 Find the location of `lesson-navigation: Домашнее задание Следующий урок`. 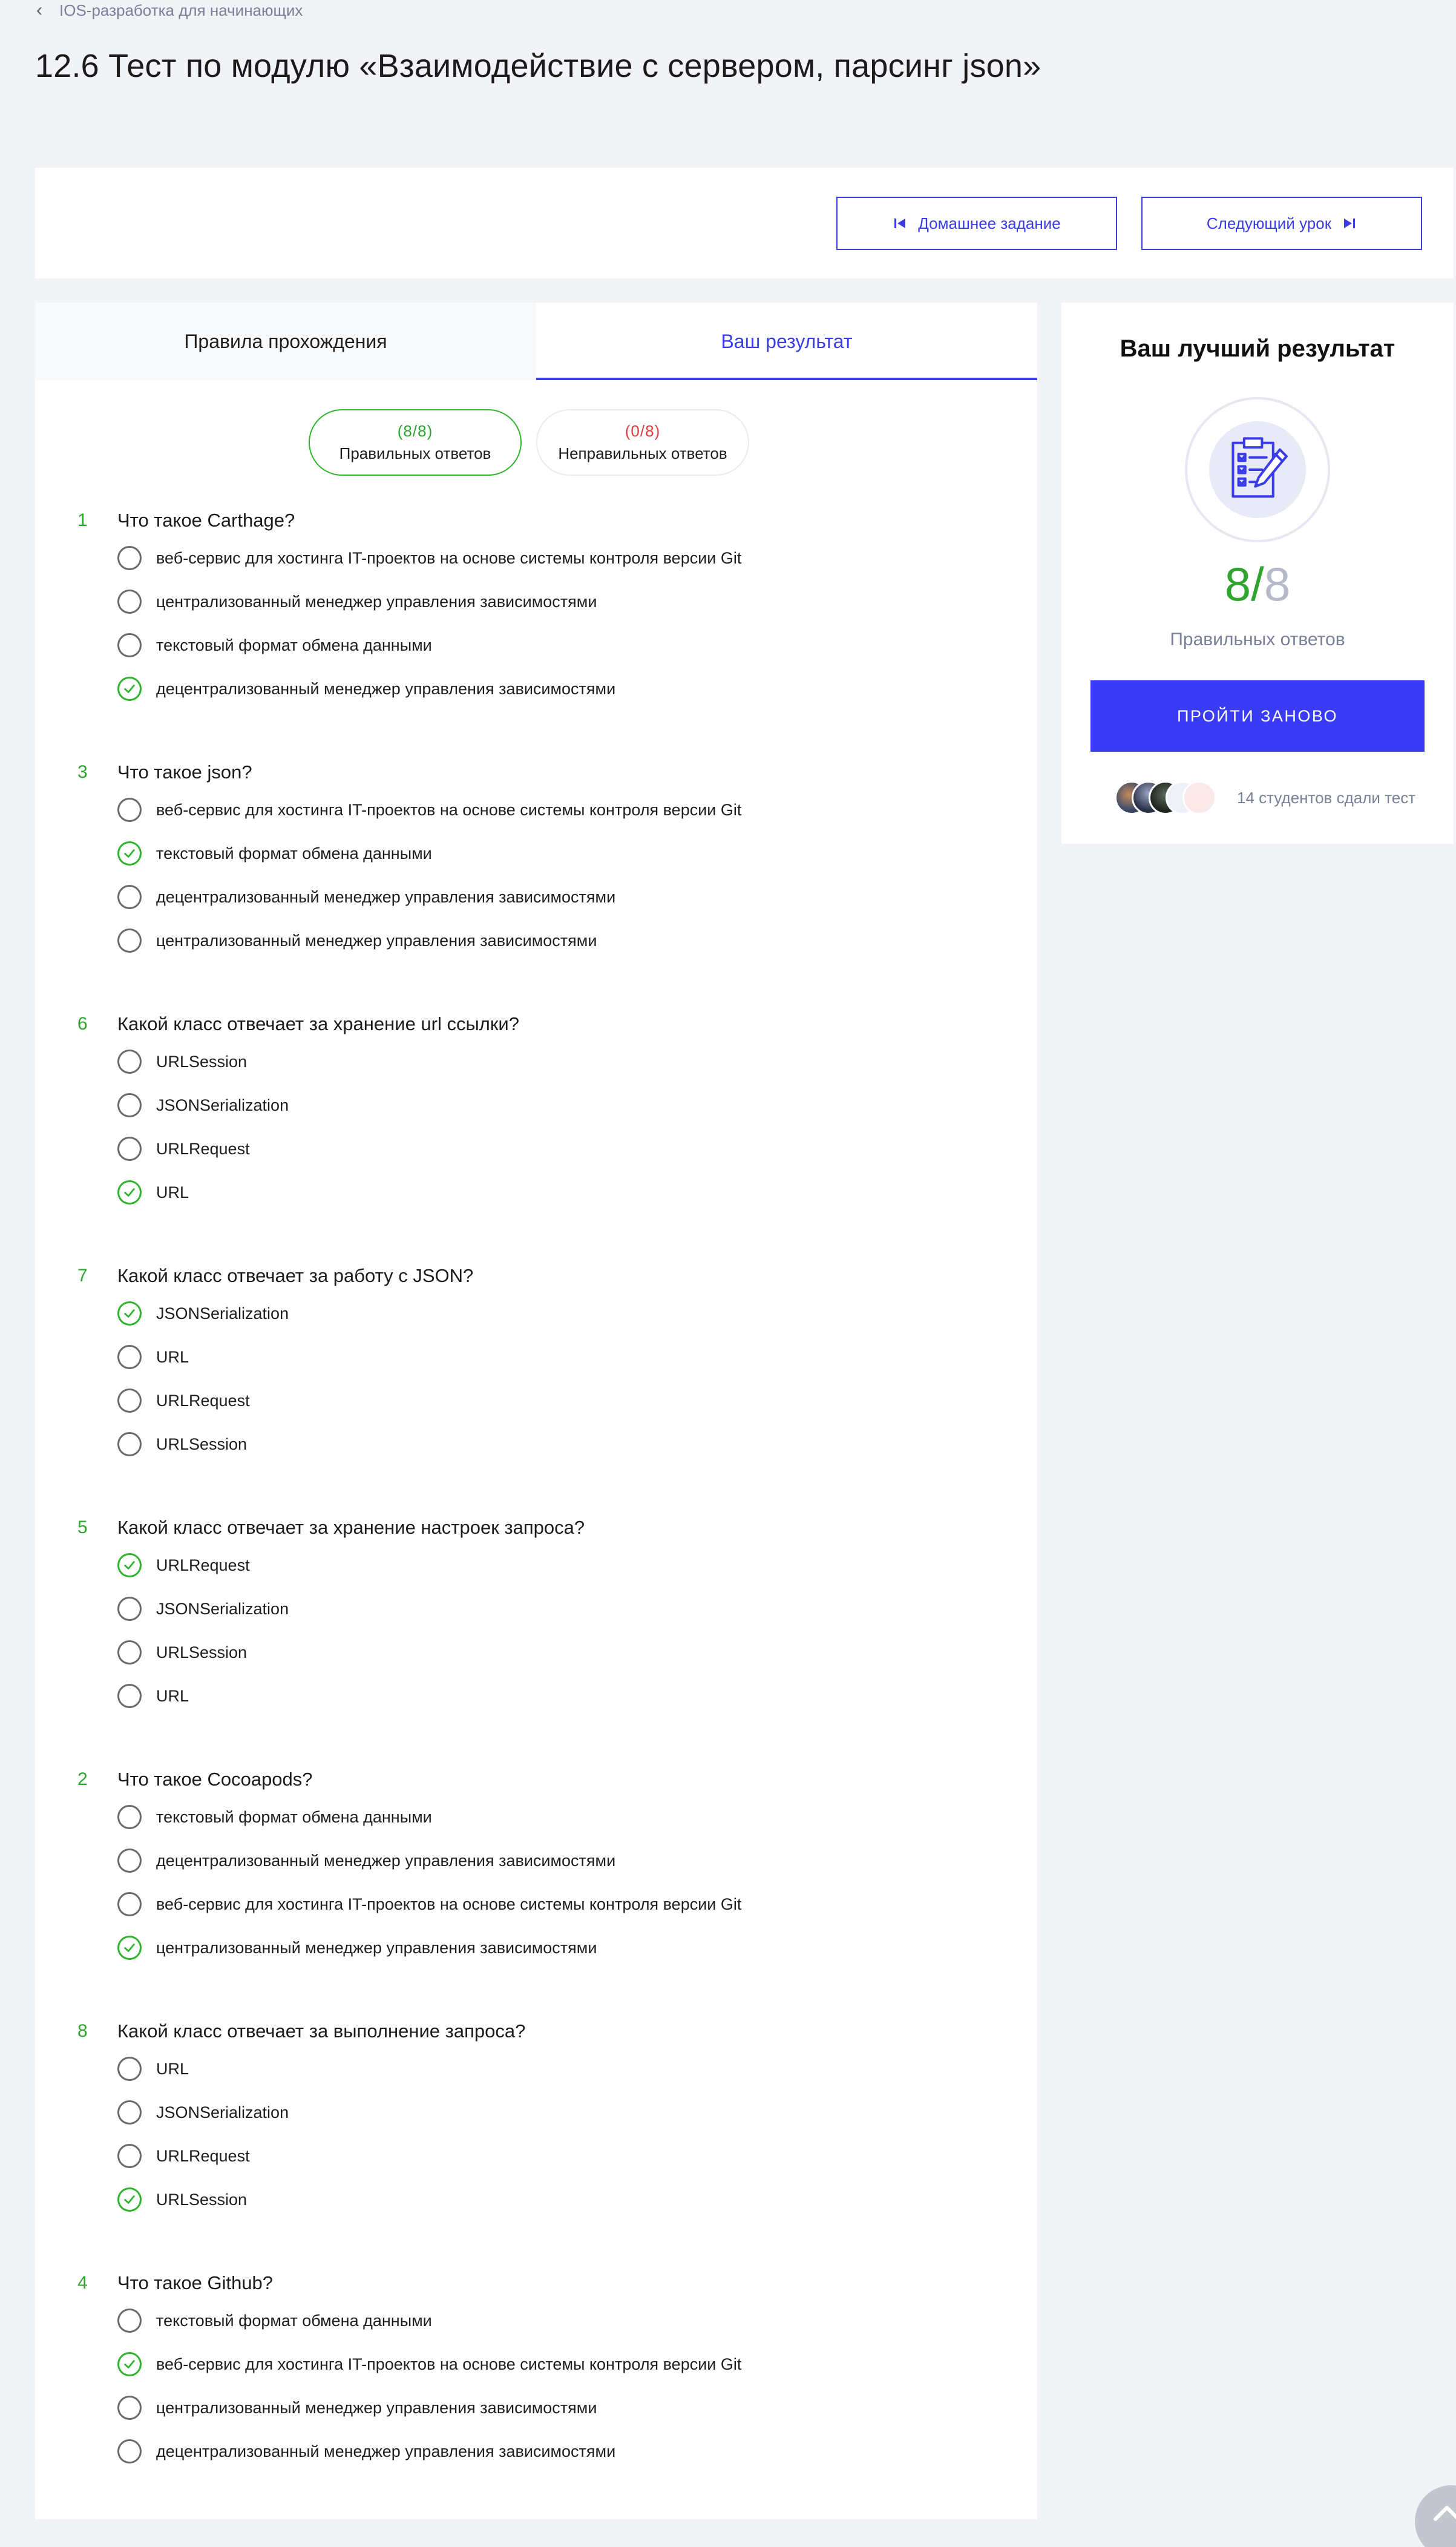

lesson-navigation: Домашнее задание Следующий урок is located at coordinates (744, 223).